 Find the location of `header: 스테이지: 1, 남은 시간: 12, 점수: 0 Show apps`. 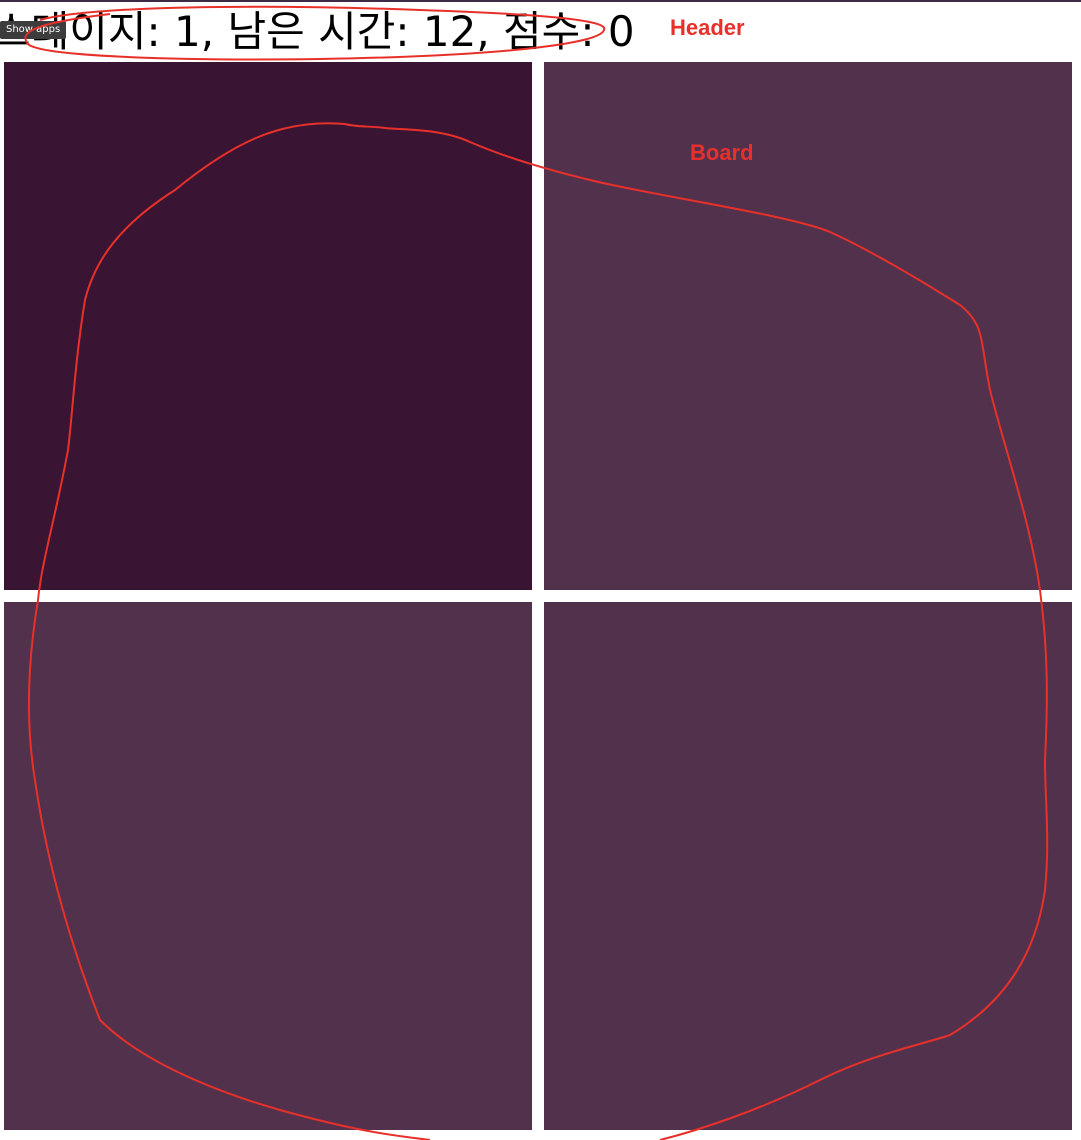

header: 스테이지: 1, 남은 시간: 12, 점수: 0 Show apps is located at coordinates (540, 31).